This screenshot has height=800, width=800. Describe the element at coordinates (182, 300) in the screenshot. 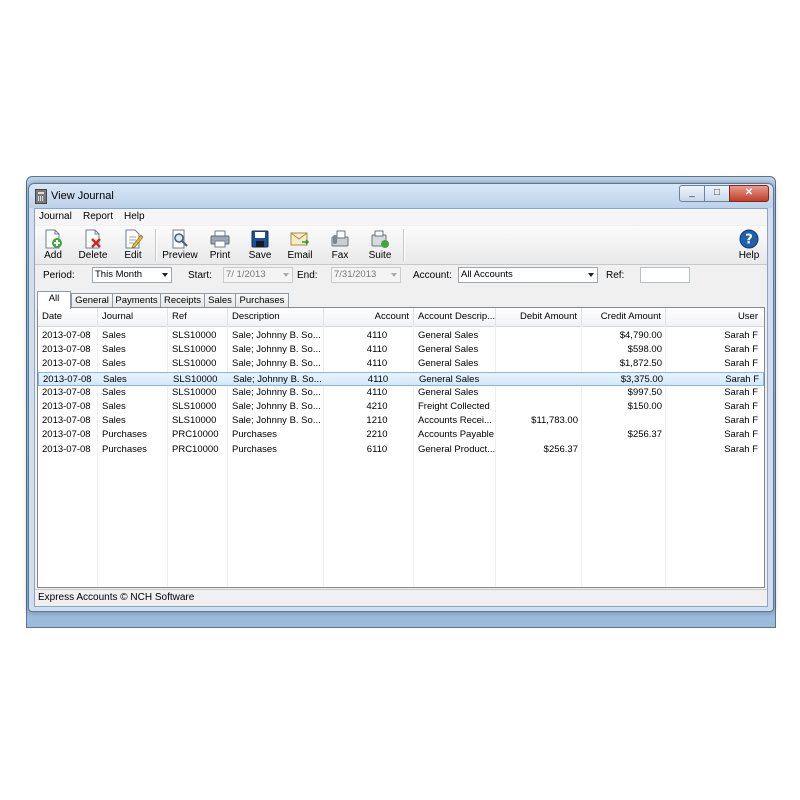

I see `tab-receipts: Receipts` at that location.